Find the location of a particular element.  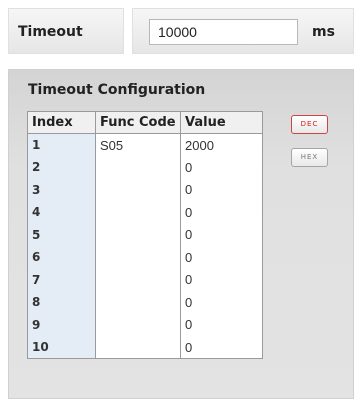

config-title: Timeout Configuration is located at coordinates (117, 90).